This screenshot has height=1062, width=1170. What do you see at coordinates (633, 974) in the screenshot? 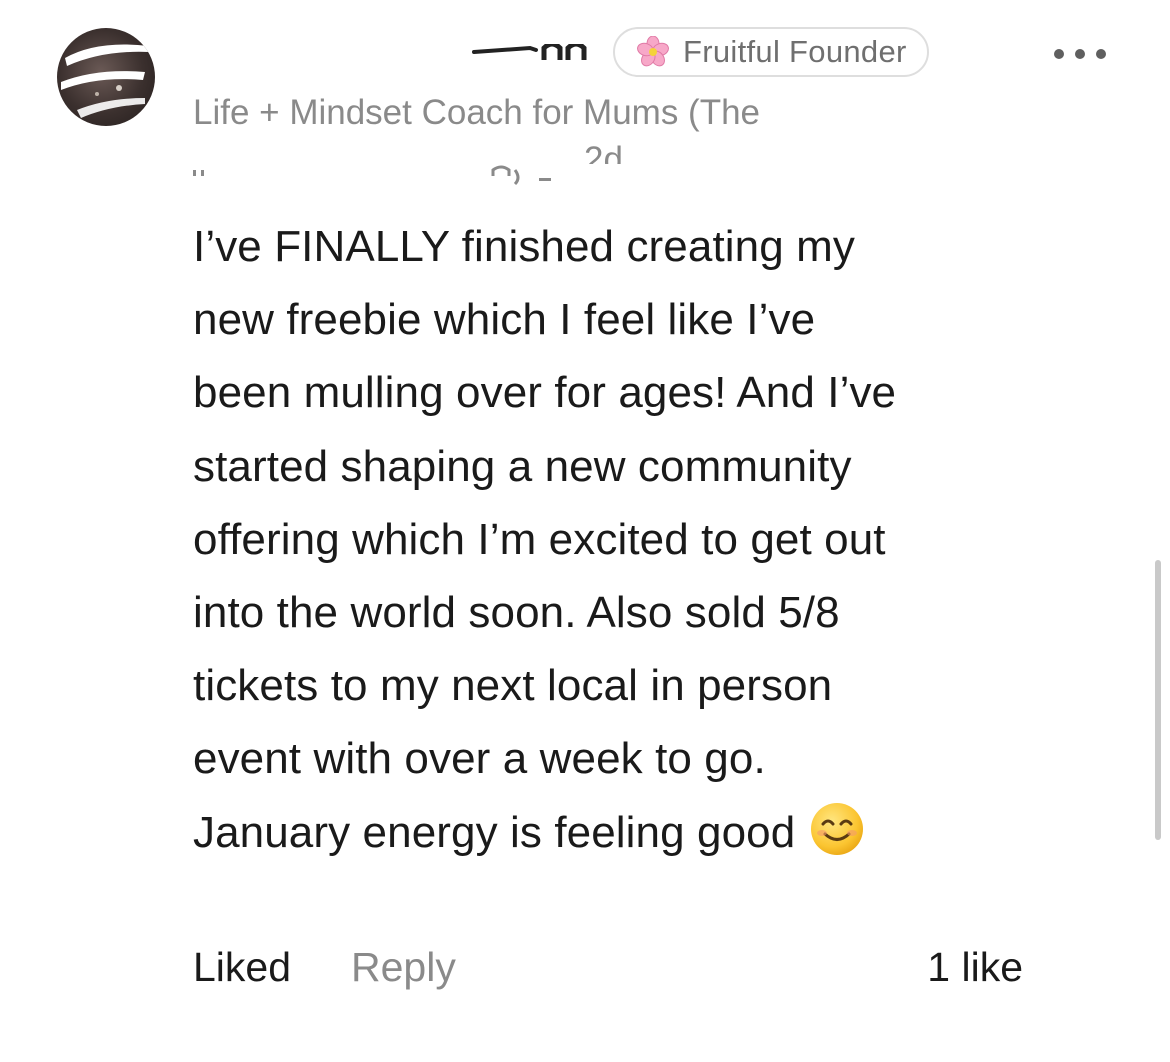
I see `comment-actions: Liked Reply 1 like` at bounding box center [633, 974].